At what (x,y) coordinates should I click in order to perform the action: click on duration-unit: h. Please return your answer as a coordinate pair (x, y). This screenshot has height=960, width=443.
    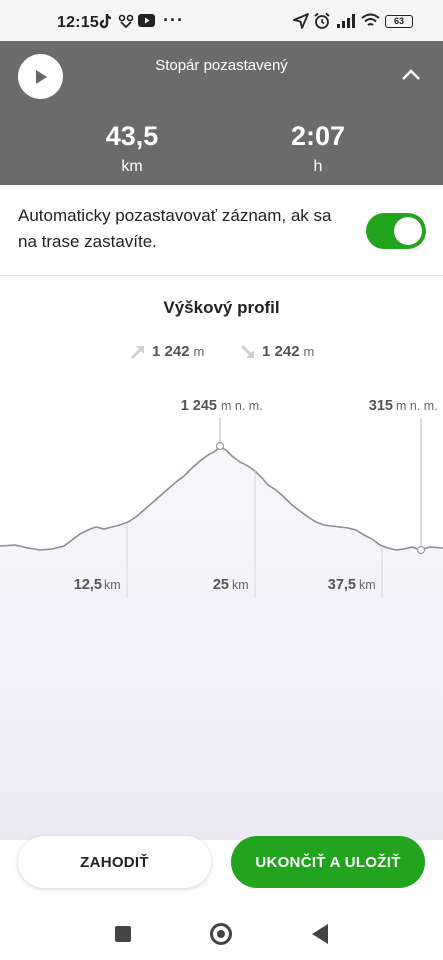
    Looking at the image, I should click on (318, 166).